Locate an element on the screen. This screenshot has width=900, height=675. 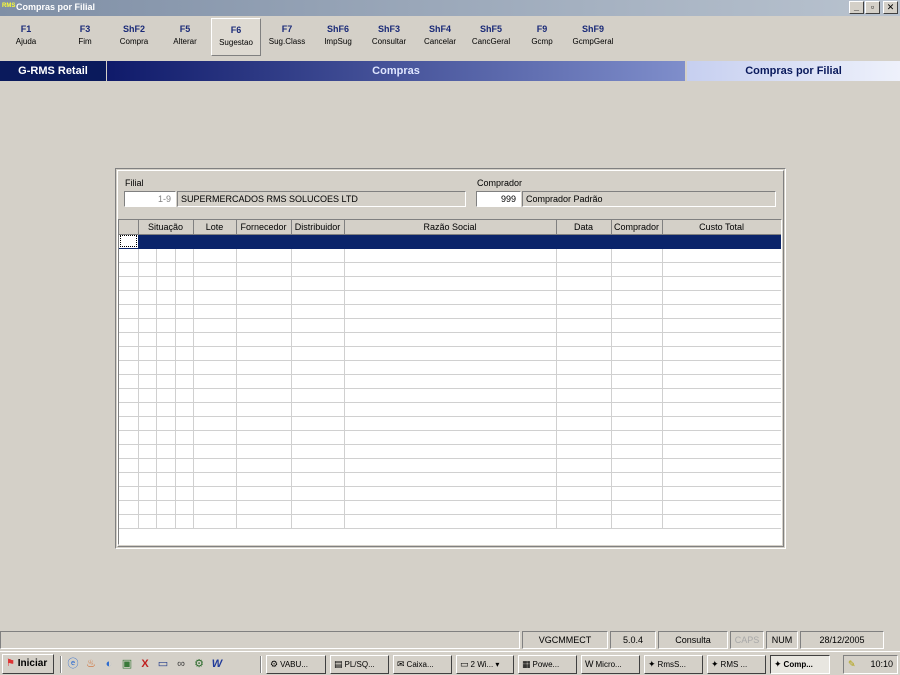
desktop-icon: ▭ is located at coordinates (163, 664).